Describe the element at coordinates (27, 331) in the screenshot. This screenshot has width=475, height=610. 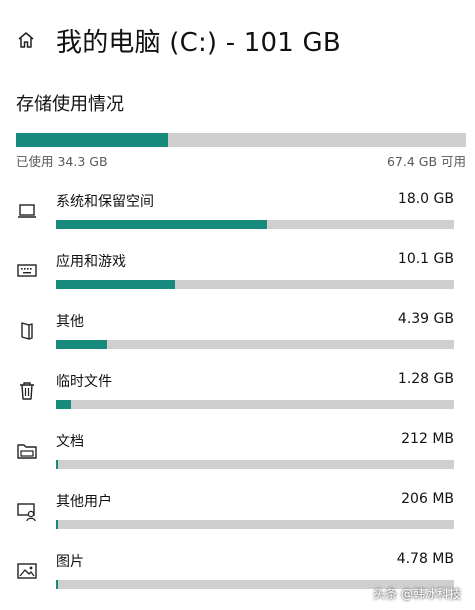
I see `other-doc-icon` at that location.